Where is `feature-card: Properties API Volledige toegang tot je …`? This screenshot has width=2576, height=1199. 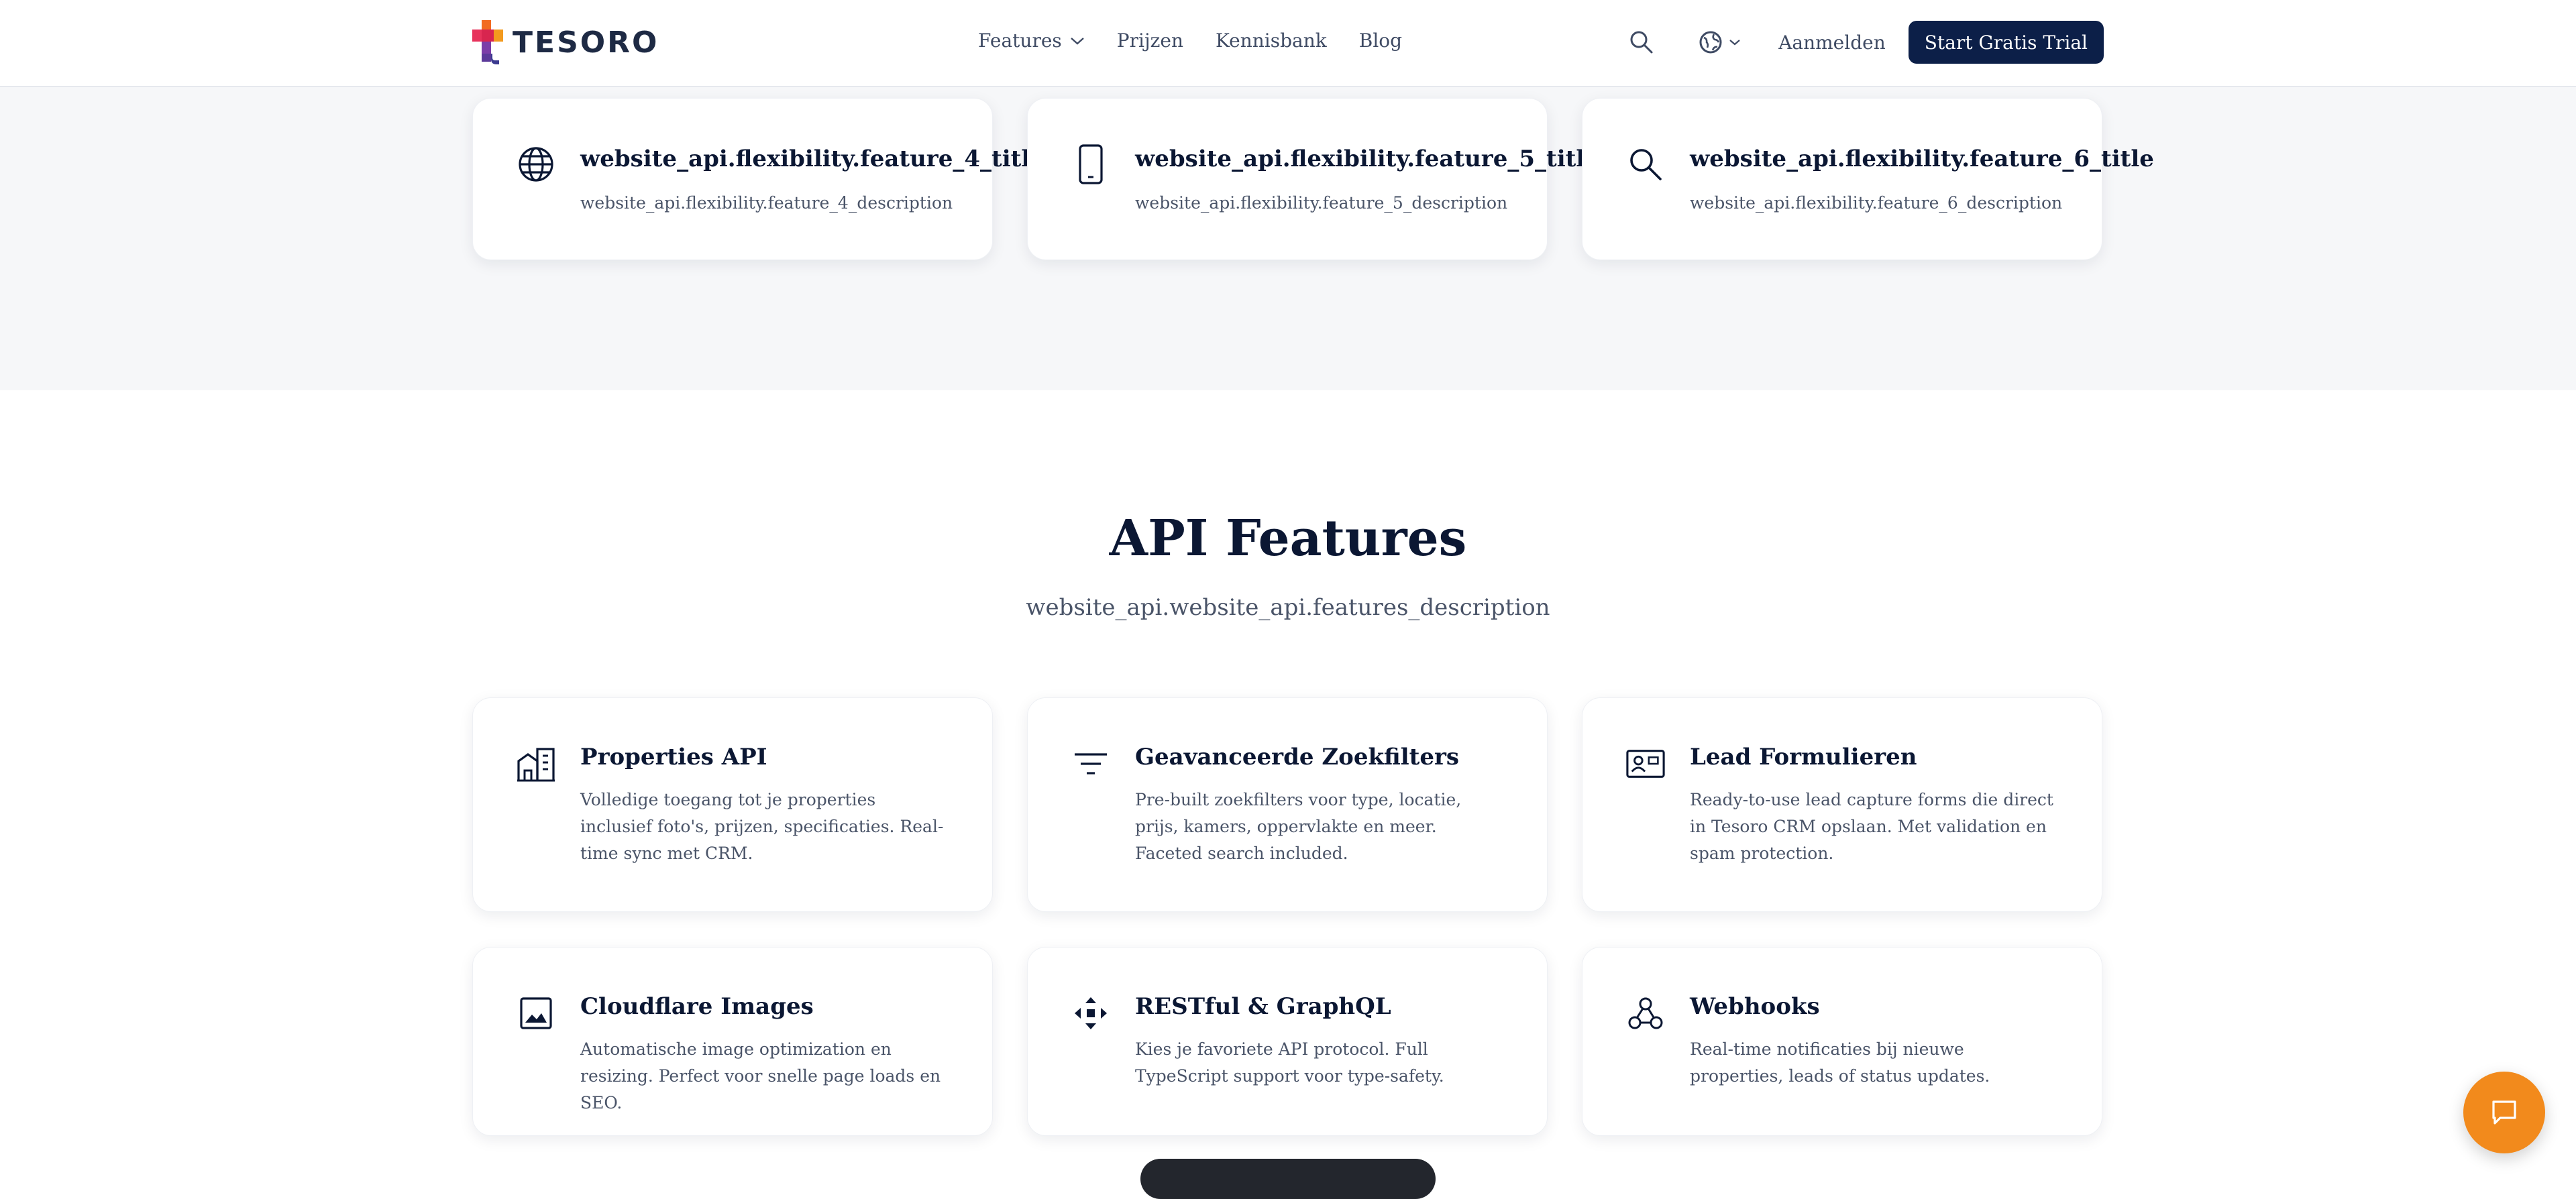
feature-card: Properties API Volledige toegang tot je … is located at coordinates (732, 804).